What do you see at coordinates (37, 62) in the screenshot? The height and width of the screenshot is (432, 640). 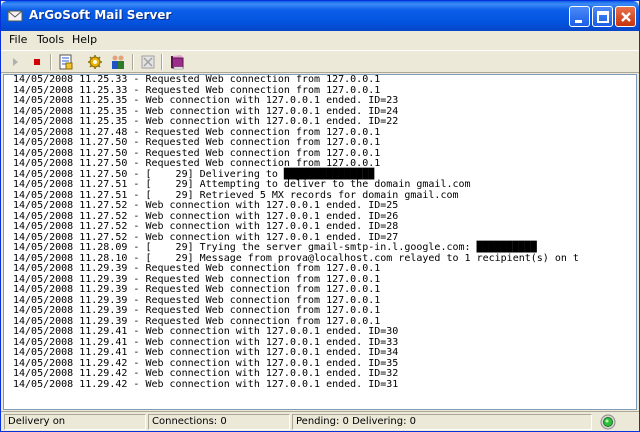 I see `stop-icon` at bounding box center [37, 62].